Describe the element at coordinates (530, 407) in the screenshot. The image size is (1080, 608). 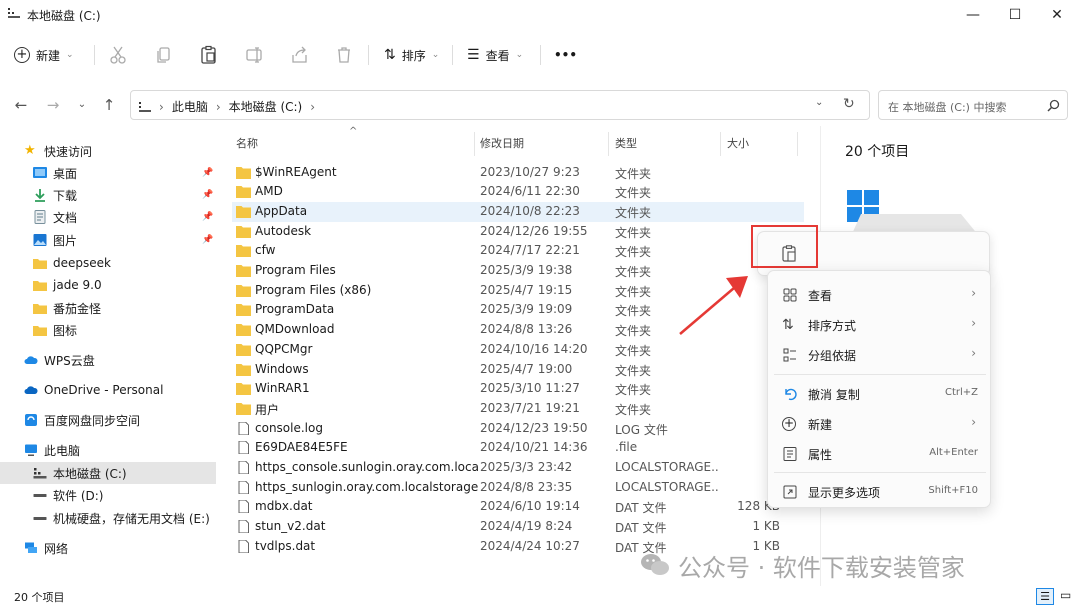
I see `file-date: 2023/7/21 19:21` at that location.